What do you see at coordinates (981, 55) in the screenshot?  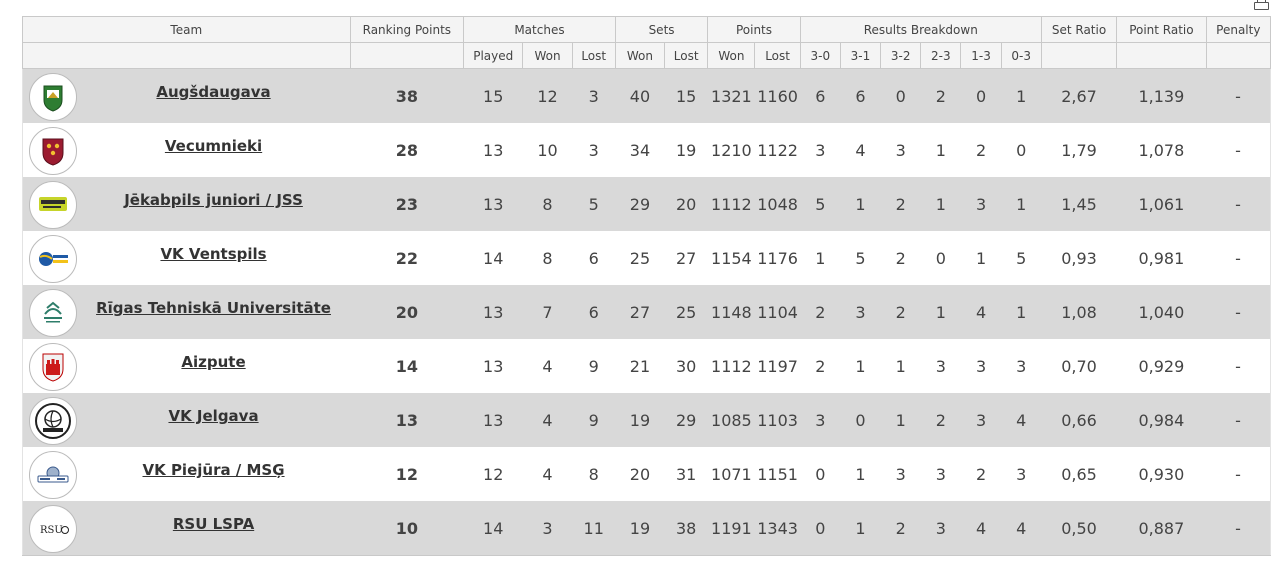 I see `header-breakdown-1-3: 1-3` at bounding box center [981, 55].